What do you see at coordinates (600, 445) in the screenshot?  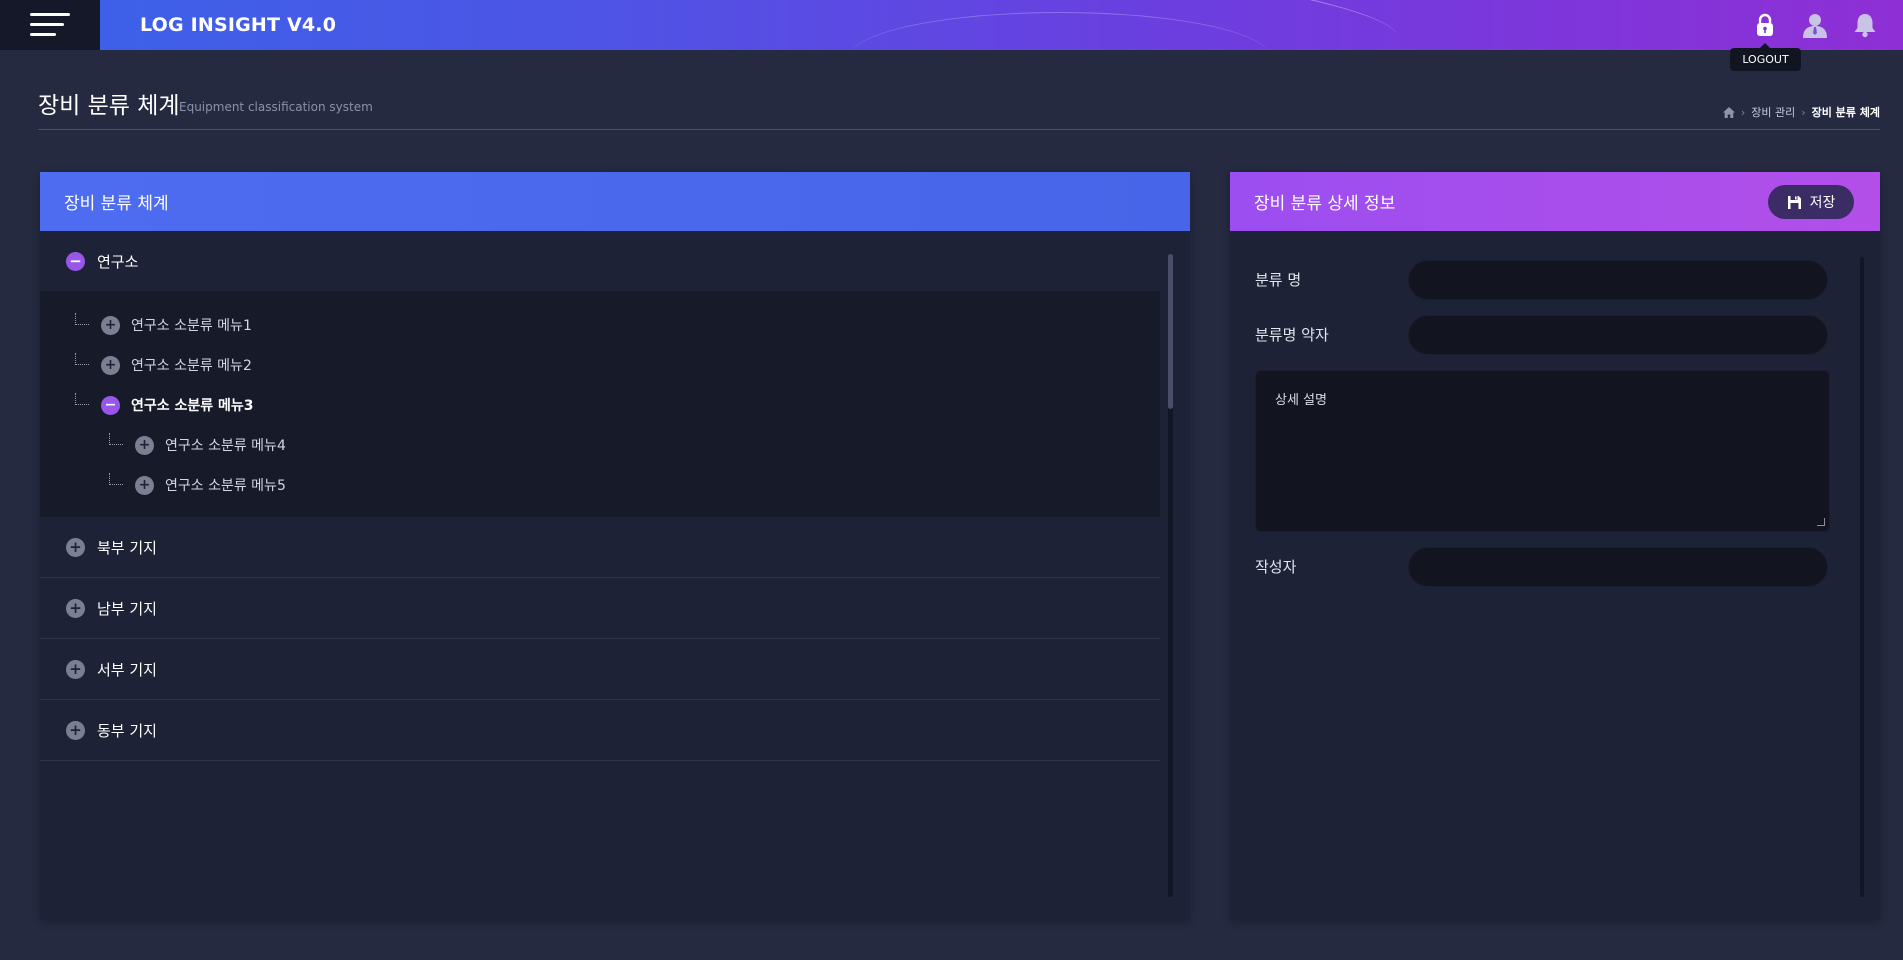 I see `tree-node-lab-sub4: + 연구소 소분류 메뉴4` at bounding box center [600, 445].